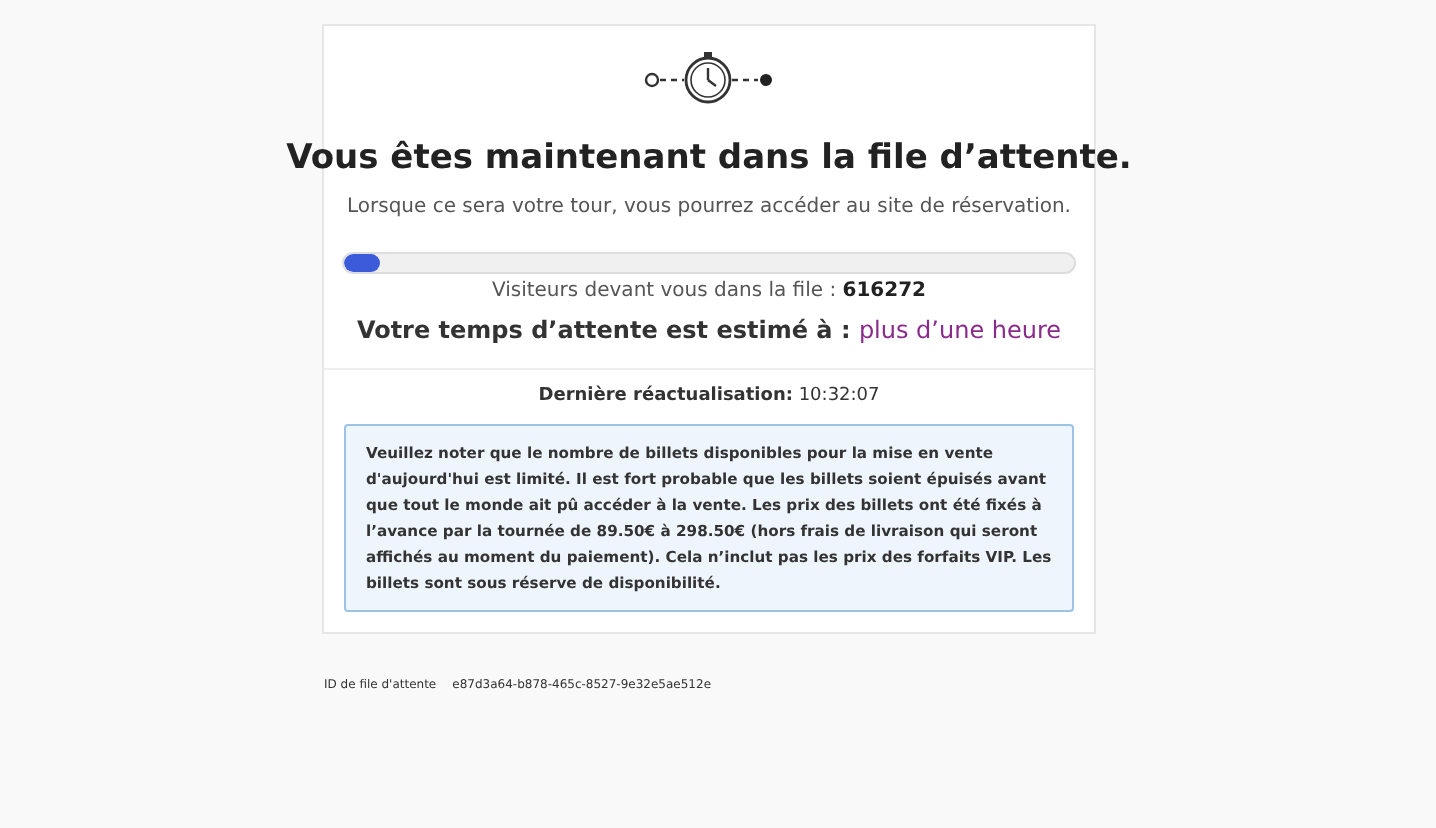 The image size is (1436, 828). I want to click on stopwatch-icon, so click(709, 78).